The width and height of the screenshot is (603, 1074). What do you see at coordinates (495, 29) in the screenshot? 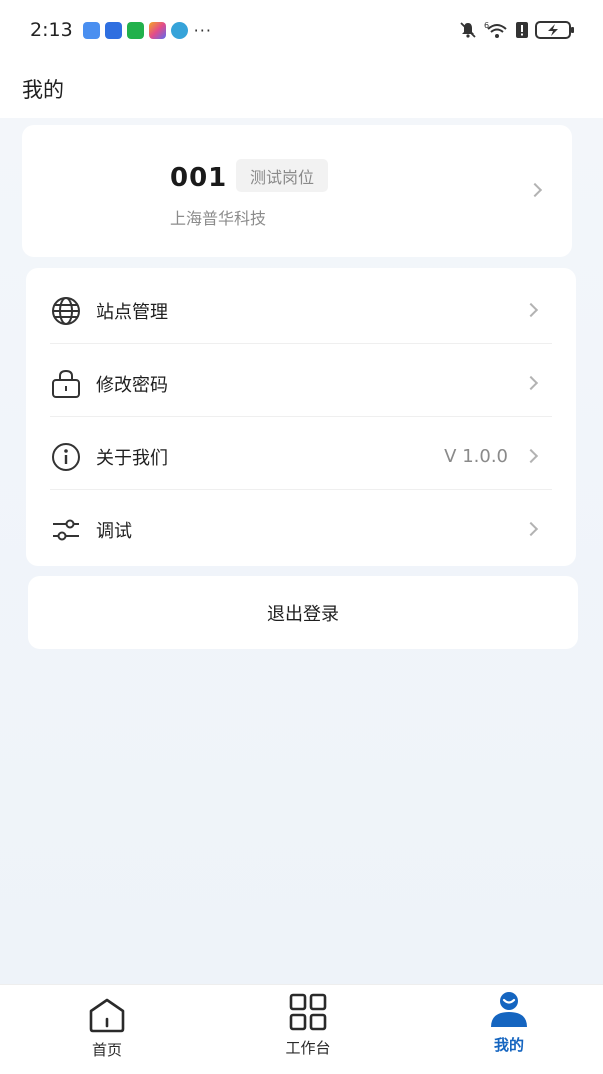
I see `wifi-icon: 6` at bounding box center [495, 29].